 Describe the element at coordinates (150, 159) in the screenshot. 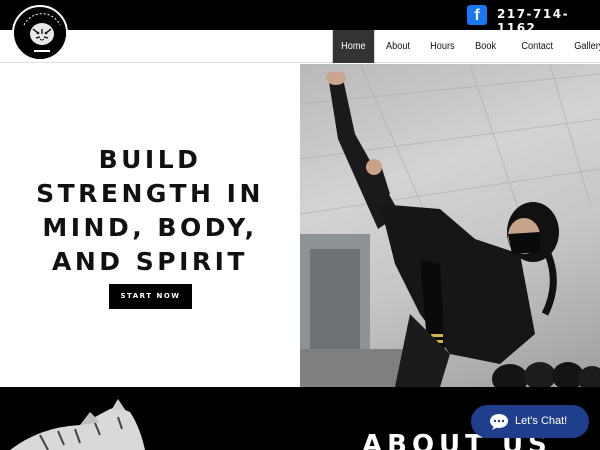

I see `hero-title-line: BUILD` at that location.